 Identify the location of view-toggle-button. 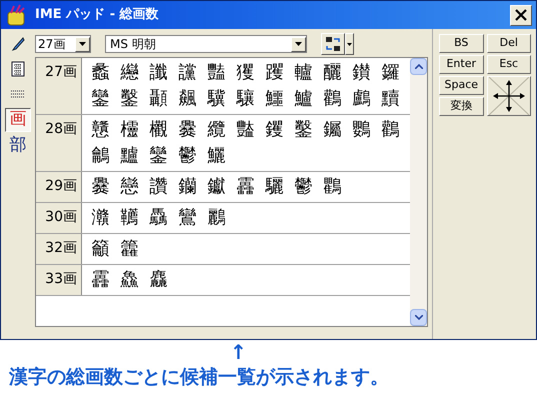
(337, 44).